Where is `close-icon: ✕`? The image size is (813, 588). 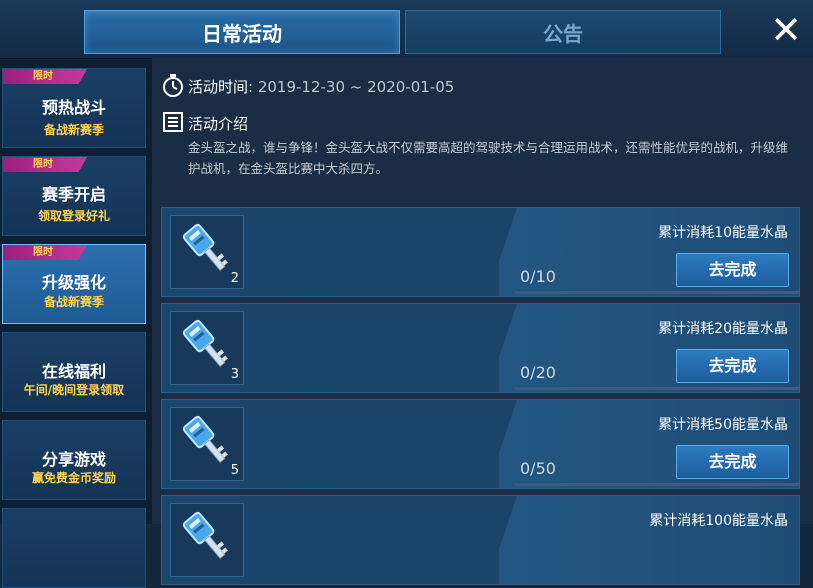 close-icon: ✕ is located at coordinates (786, 30).